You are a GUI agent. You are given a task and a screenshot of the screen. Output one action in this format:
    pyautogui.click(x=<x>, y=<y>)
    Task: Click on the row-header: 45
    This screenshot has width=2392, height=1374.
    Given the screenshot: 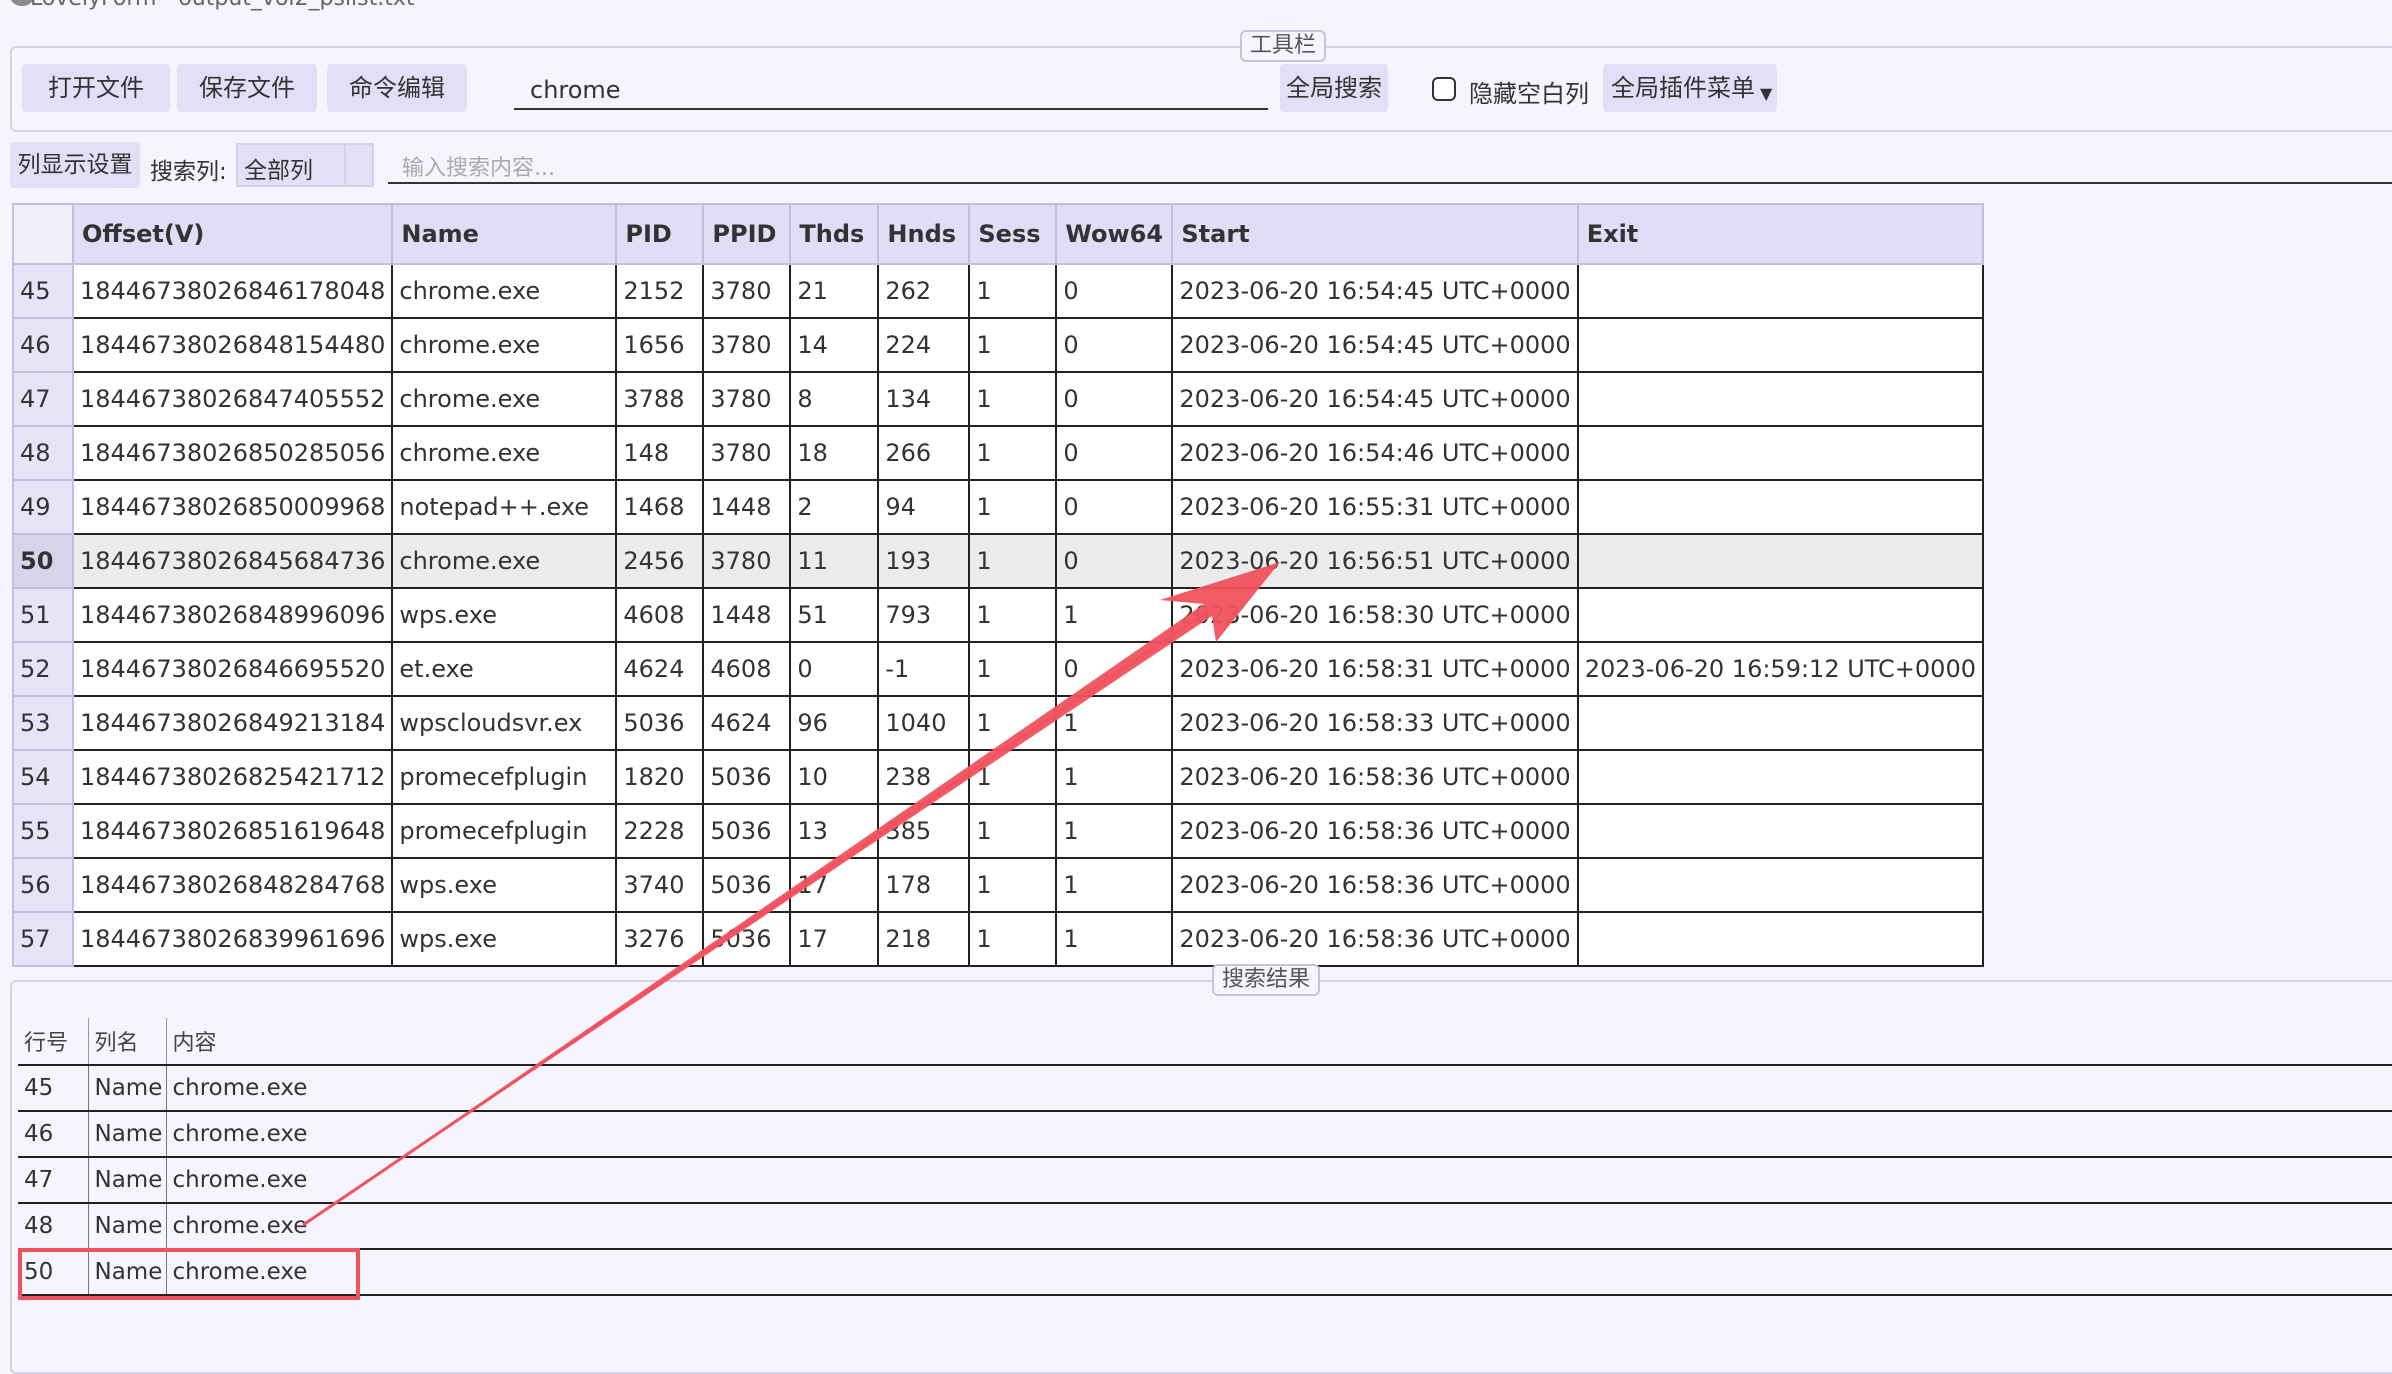 What is the action you would take?
    pyautogui.click(x=43, y=291)
    